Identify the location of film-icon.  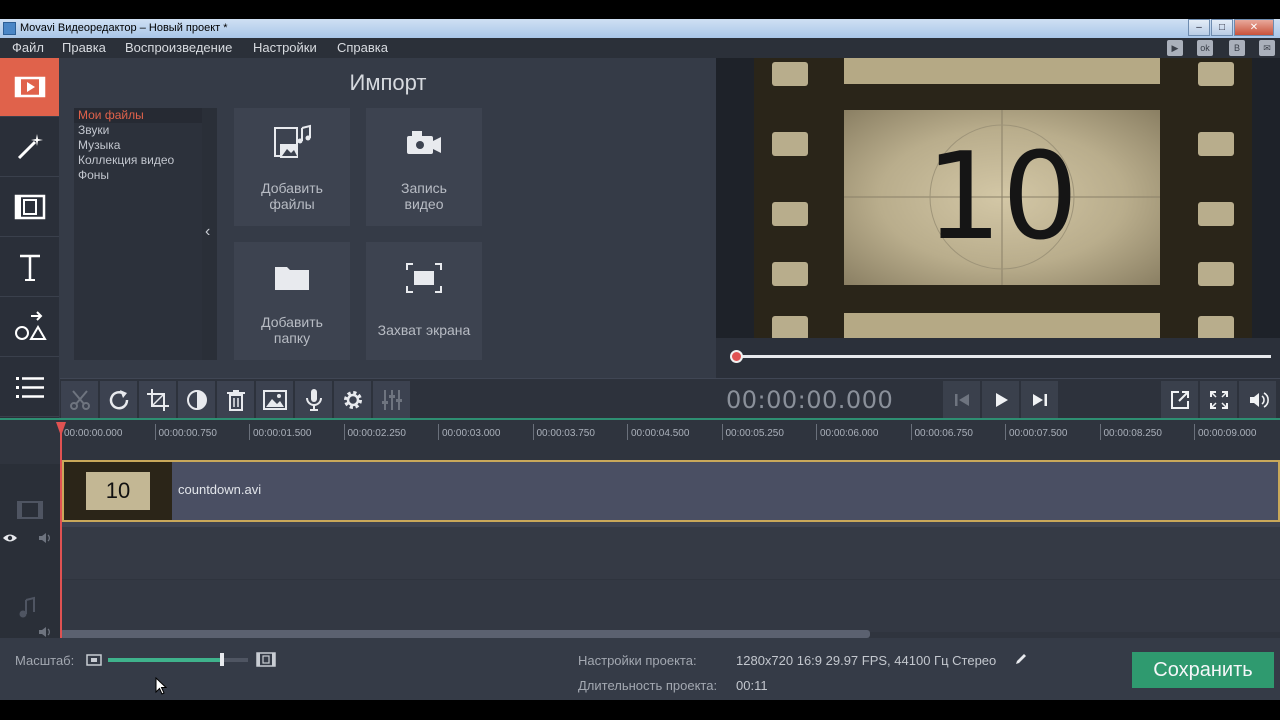
(29, 87).